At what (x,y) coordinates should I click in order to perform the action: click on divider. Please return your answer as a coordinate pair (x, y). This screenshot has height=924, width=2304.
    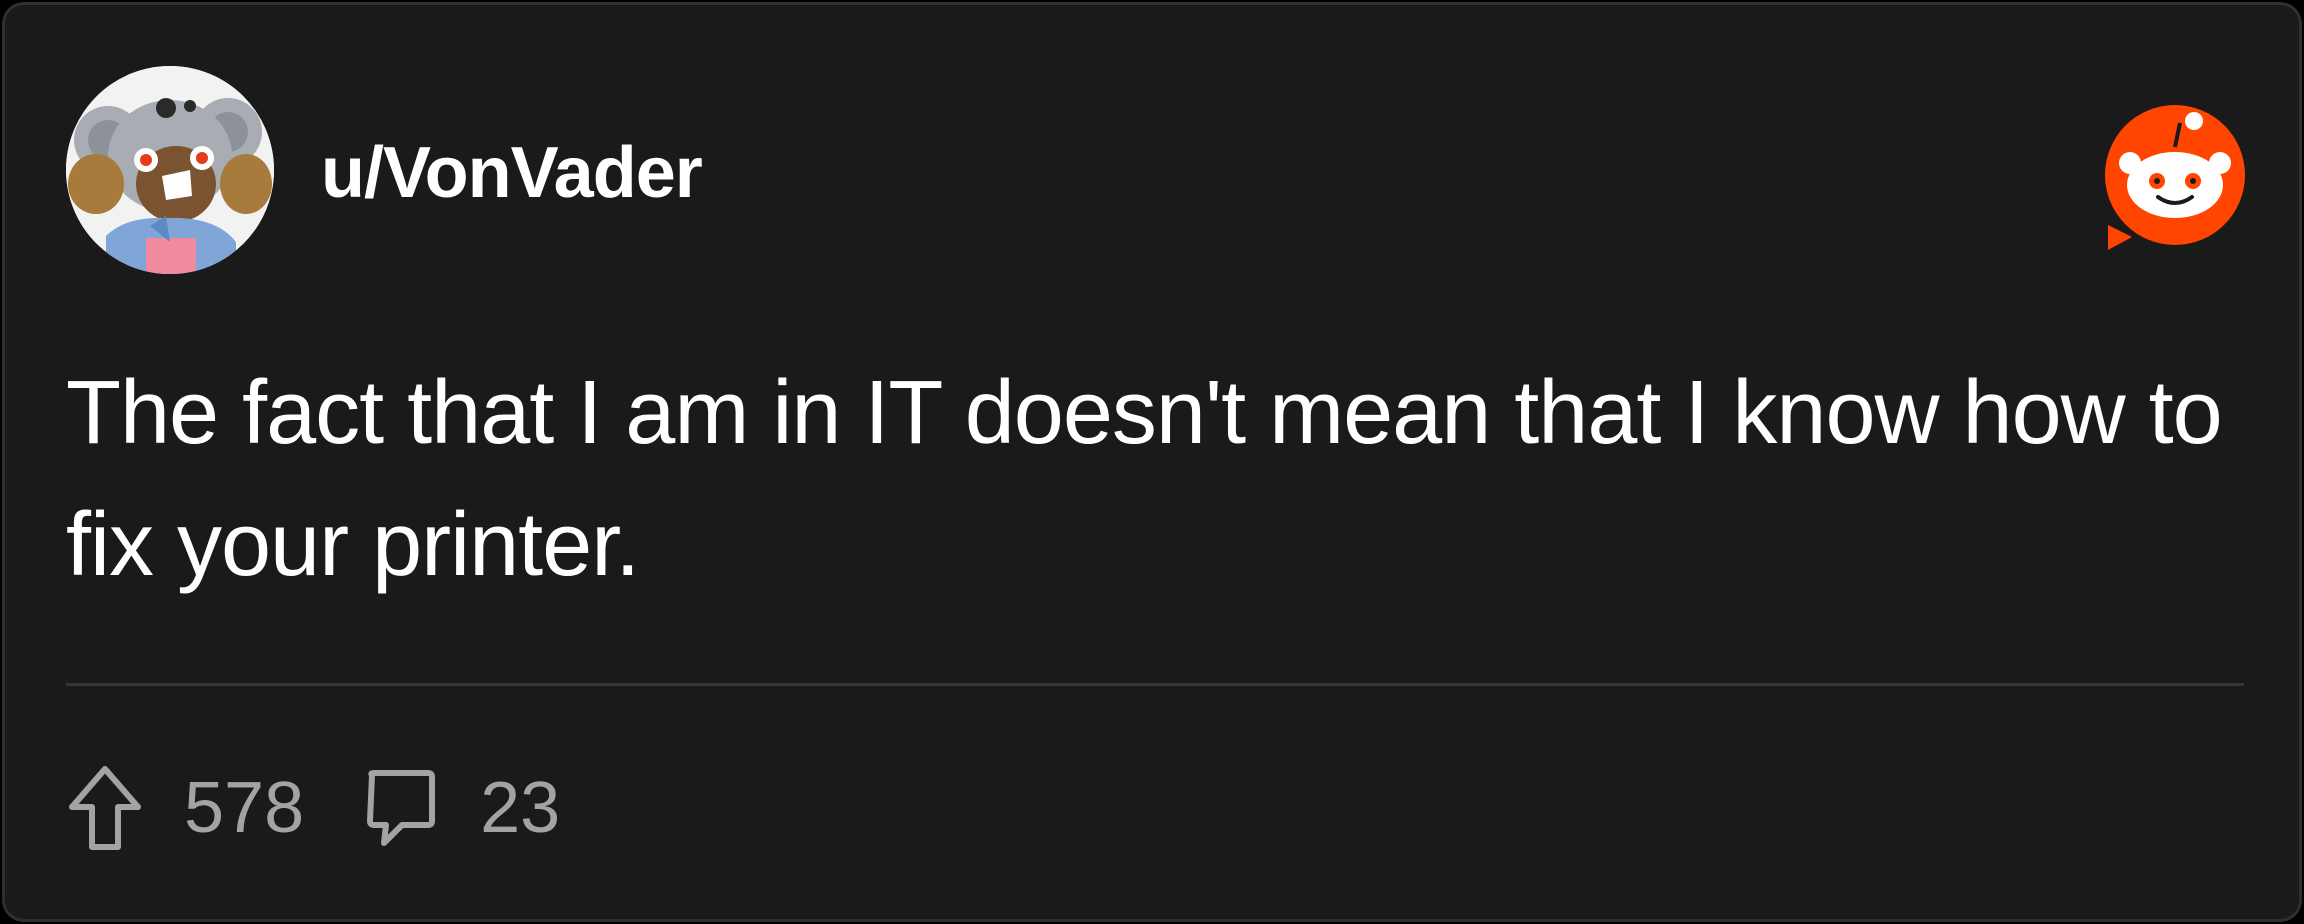
    Looking at the image, I should click on (1155, 684).